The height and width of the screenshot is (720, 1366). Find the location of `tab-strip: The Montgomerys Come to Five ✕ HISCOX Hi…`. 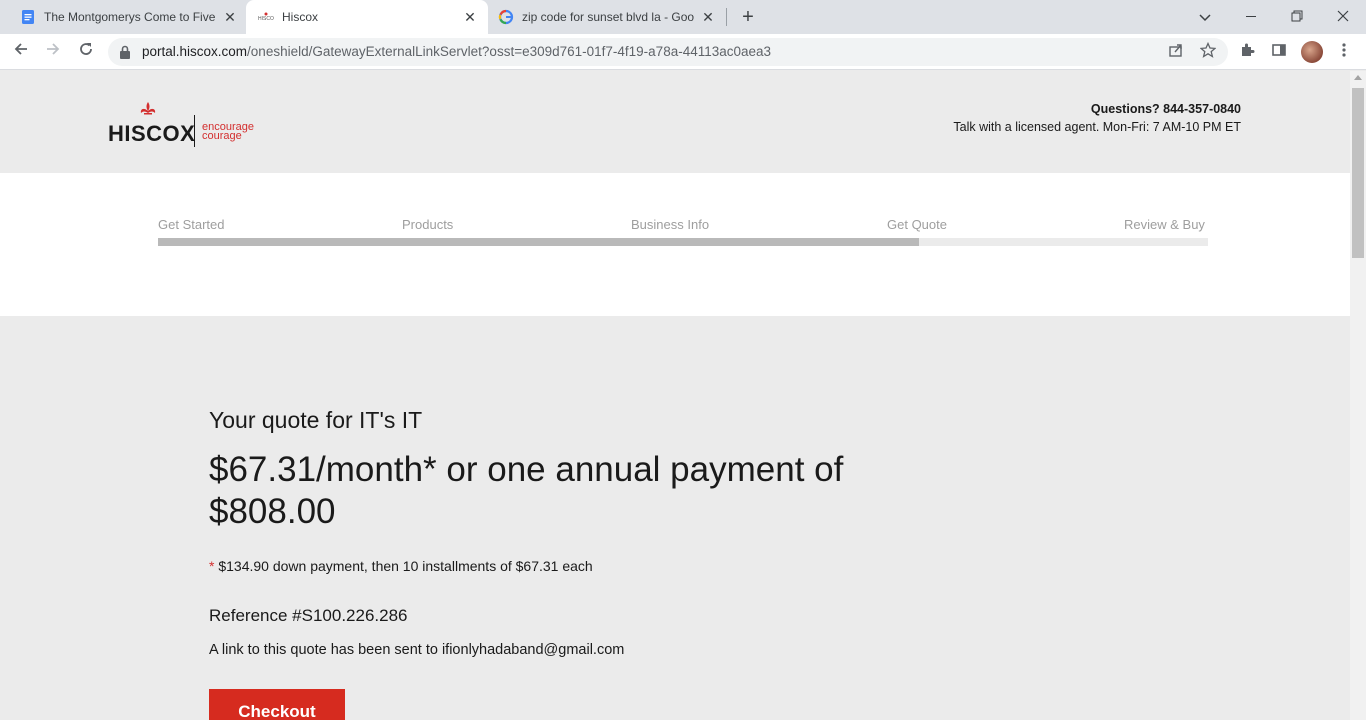

tab-strip: The Montgomerys Come to Five ✕ HISCOX Hi… is located at coordinates (683, 17).